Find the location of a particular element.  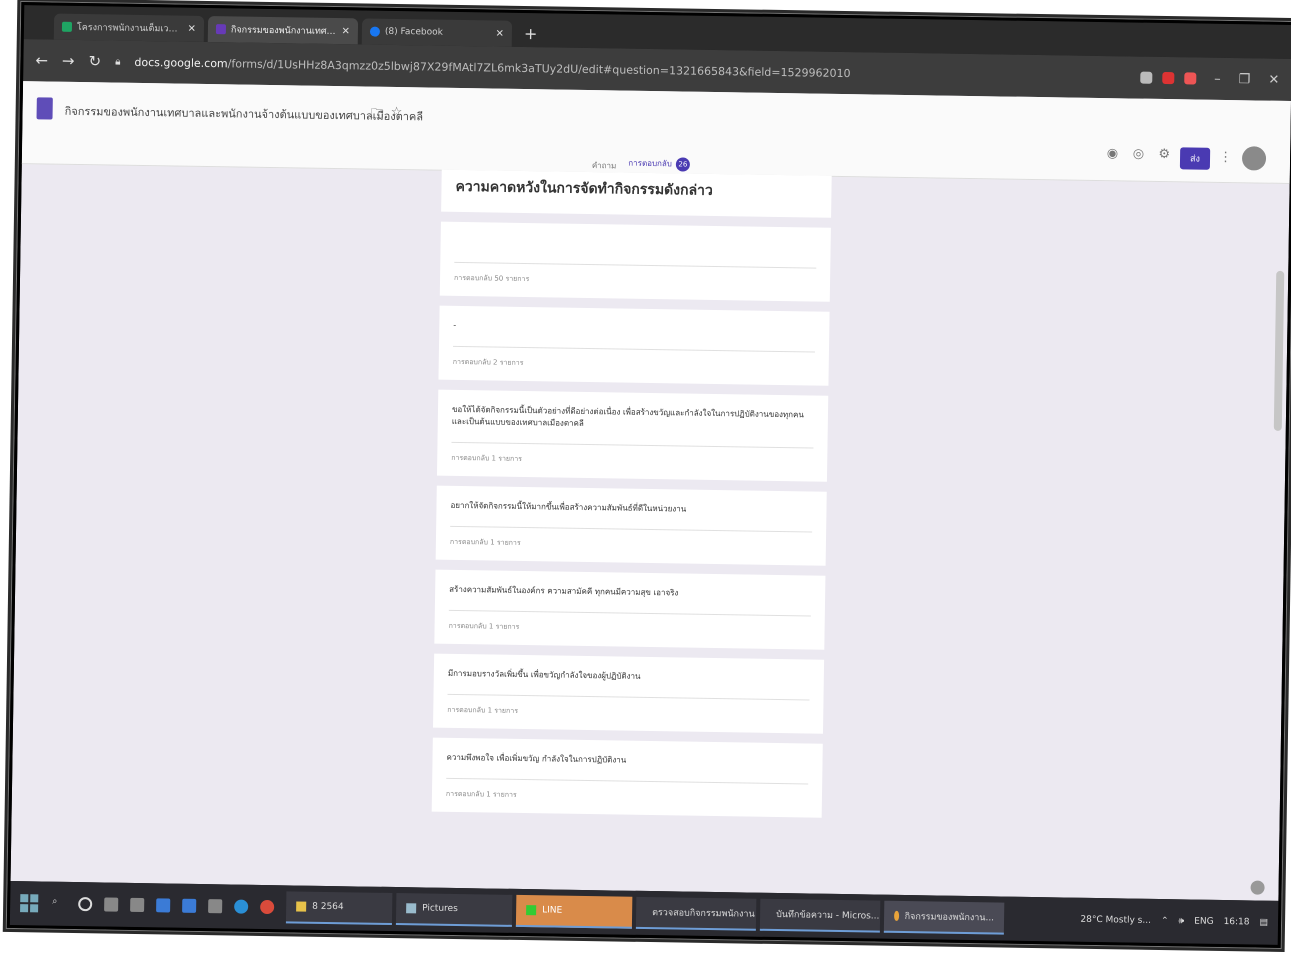

language-indicator: ENG is located at coordinates (1204, 922).